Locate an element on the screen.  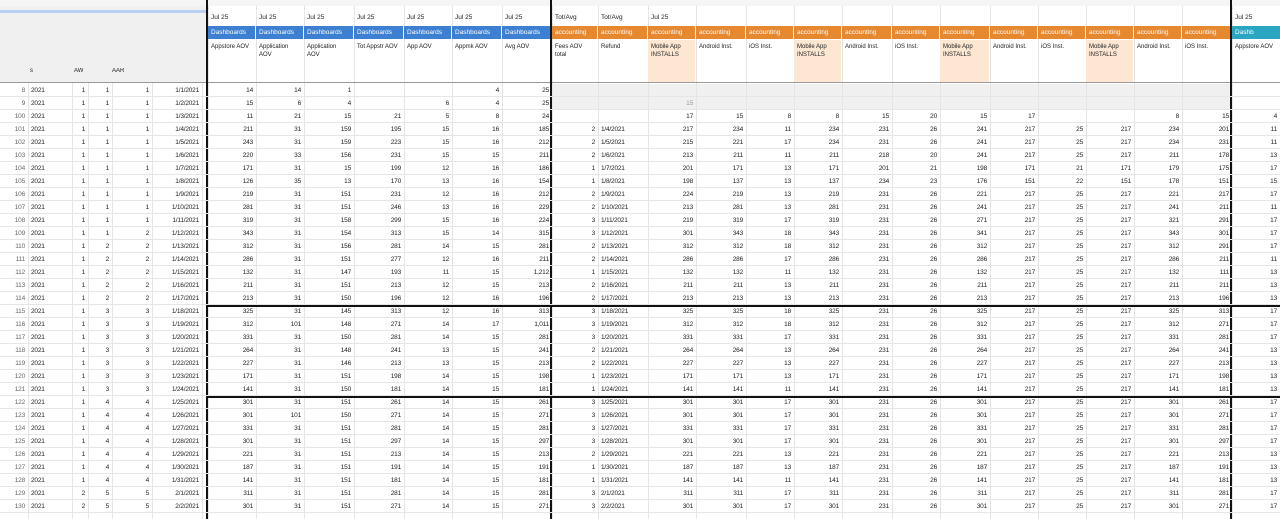
data-cell: 22 is located at coordinates (1062, 181).